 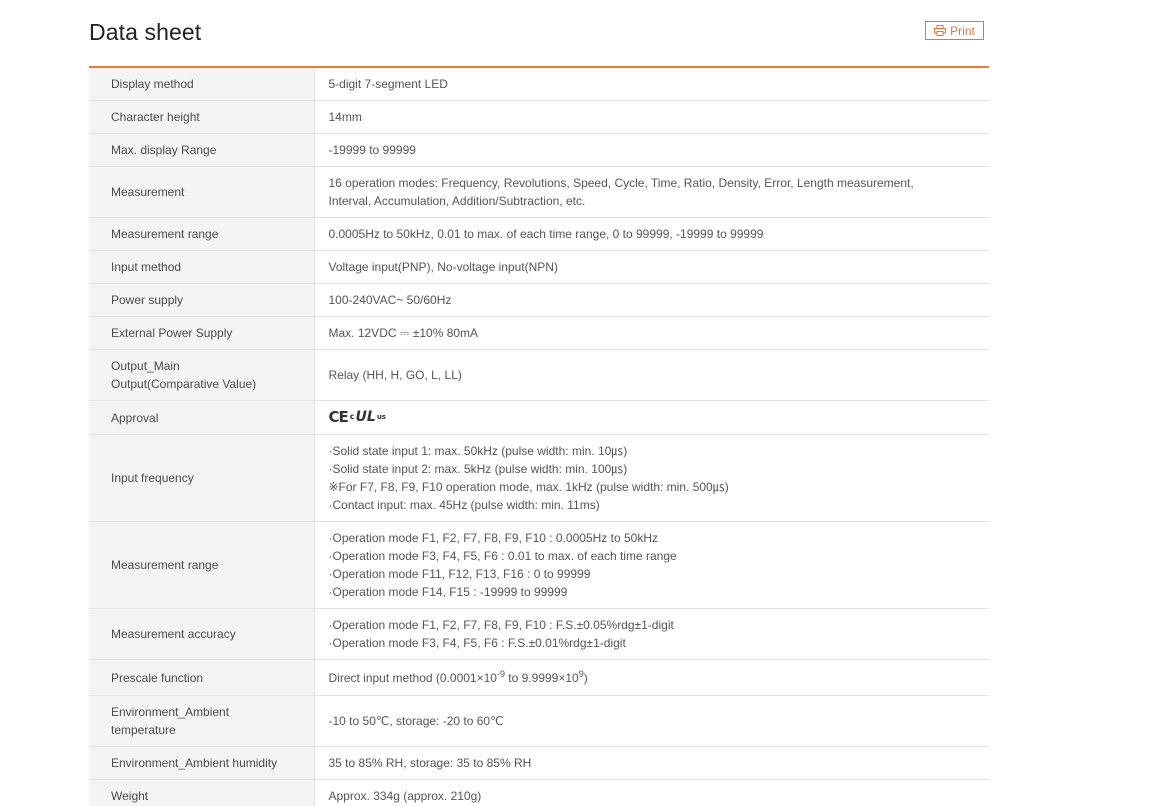 What do you see at coordinates (390, 300) in the screenshot?
I see `spec-value-text: 100-240VAC~ 50/60Hz` at bounding box center [390, 300].